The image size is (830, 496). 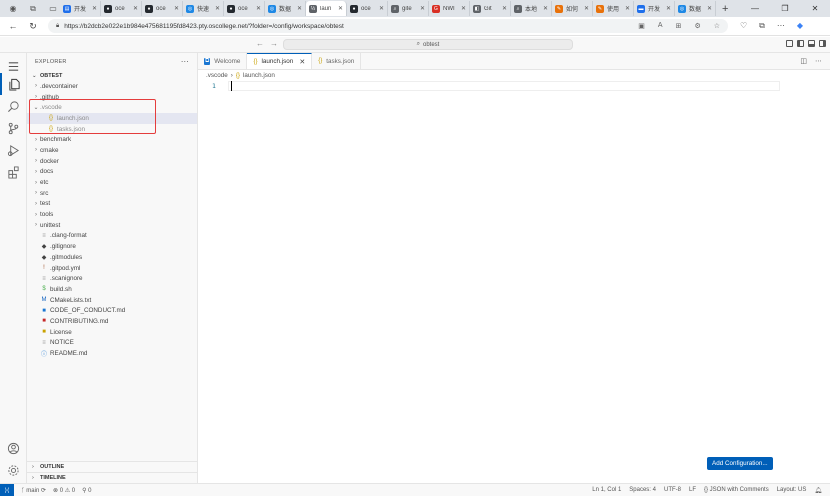 What do you see at coordinates (53, 9) in the screenshot?
I see `tab-actions-icon: ▭` at bounding box center [53, 9].